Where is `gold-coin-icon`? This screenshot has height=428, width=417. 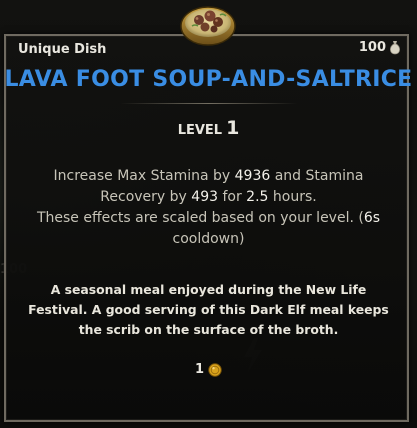
gold-coin-icon is located at coordinates (215, 369).